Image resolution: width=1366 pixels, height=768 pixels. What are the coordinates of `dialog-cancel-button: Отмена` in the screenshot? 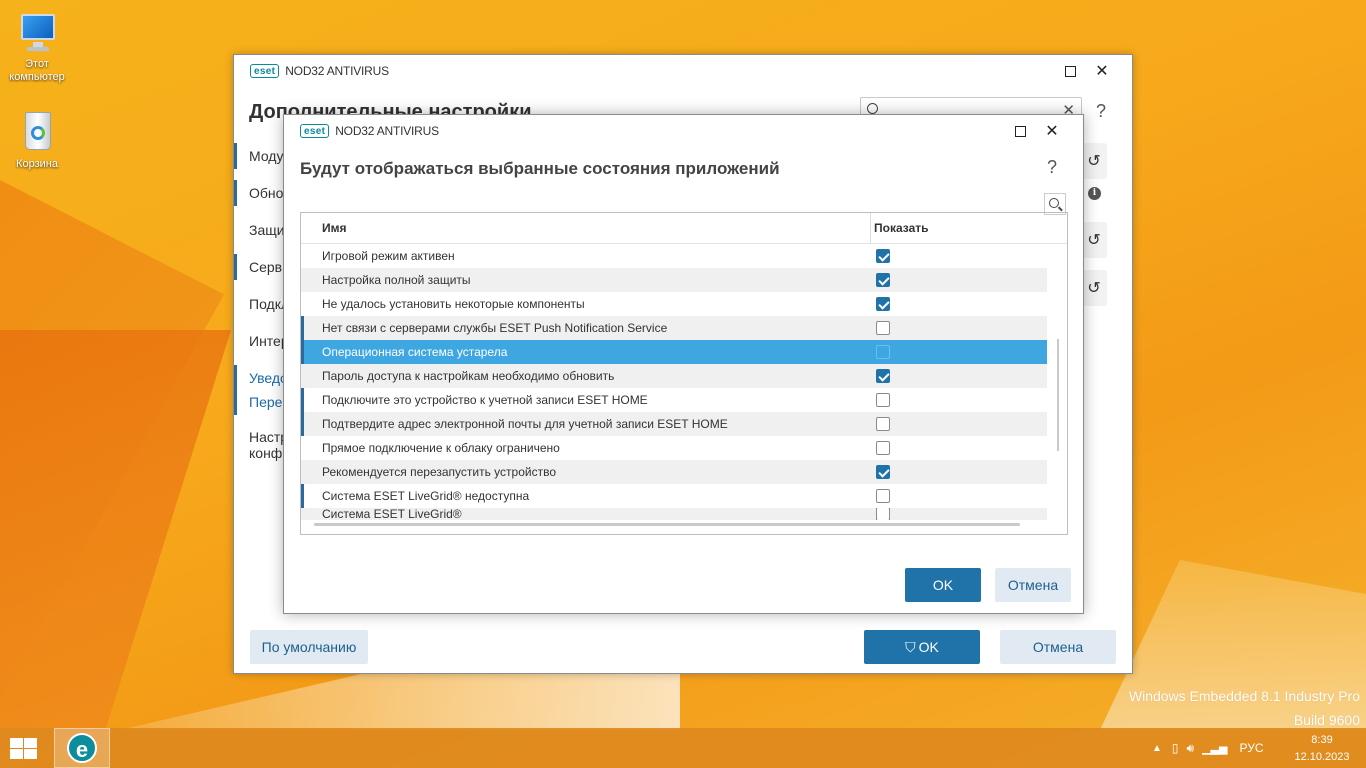 It's located at (1033, 585).